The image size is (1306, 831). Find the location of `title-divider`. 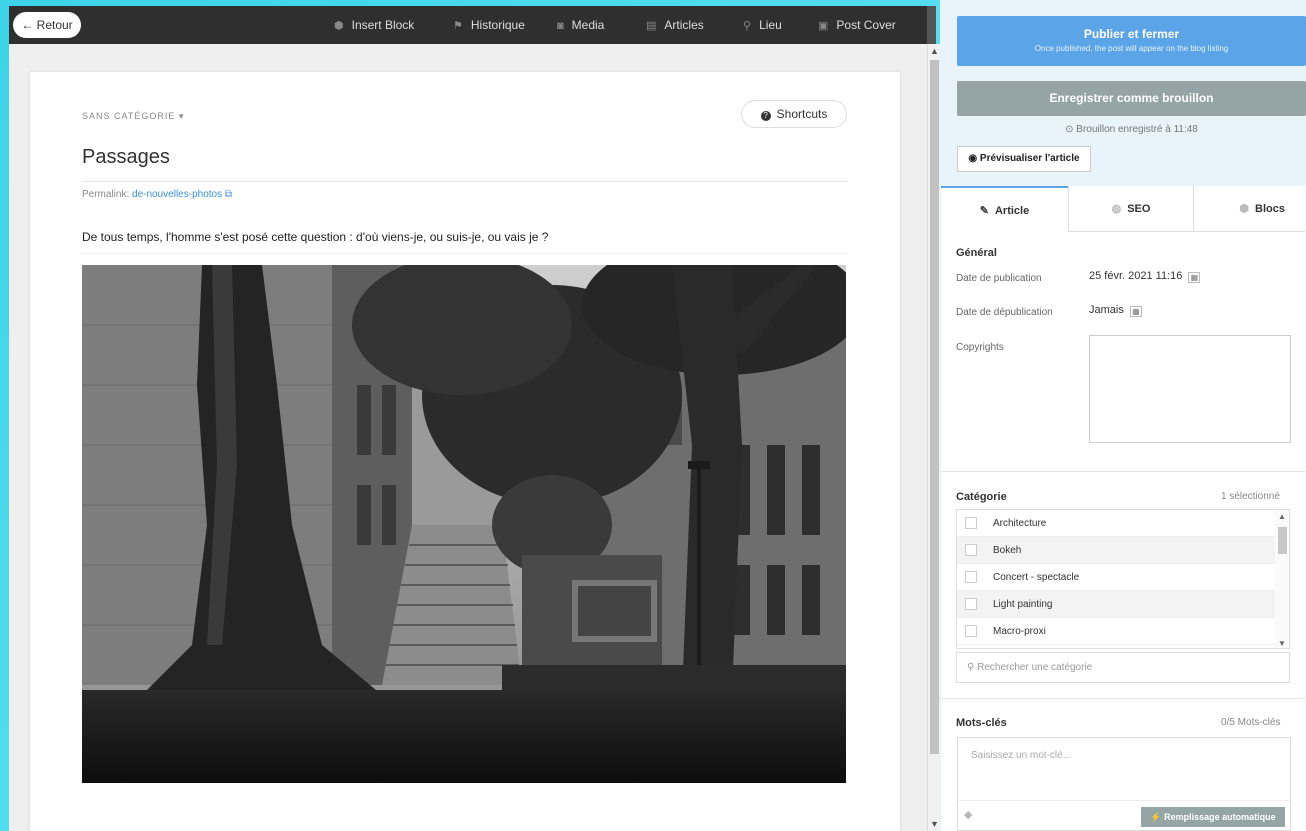

title-divider is located at coordinates (465, 181).